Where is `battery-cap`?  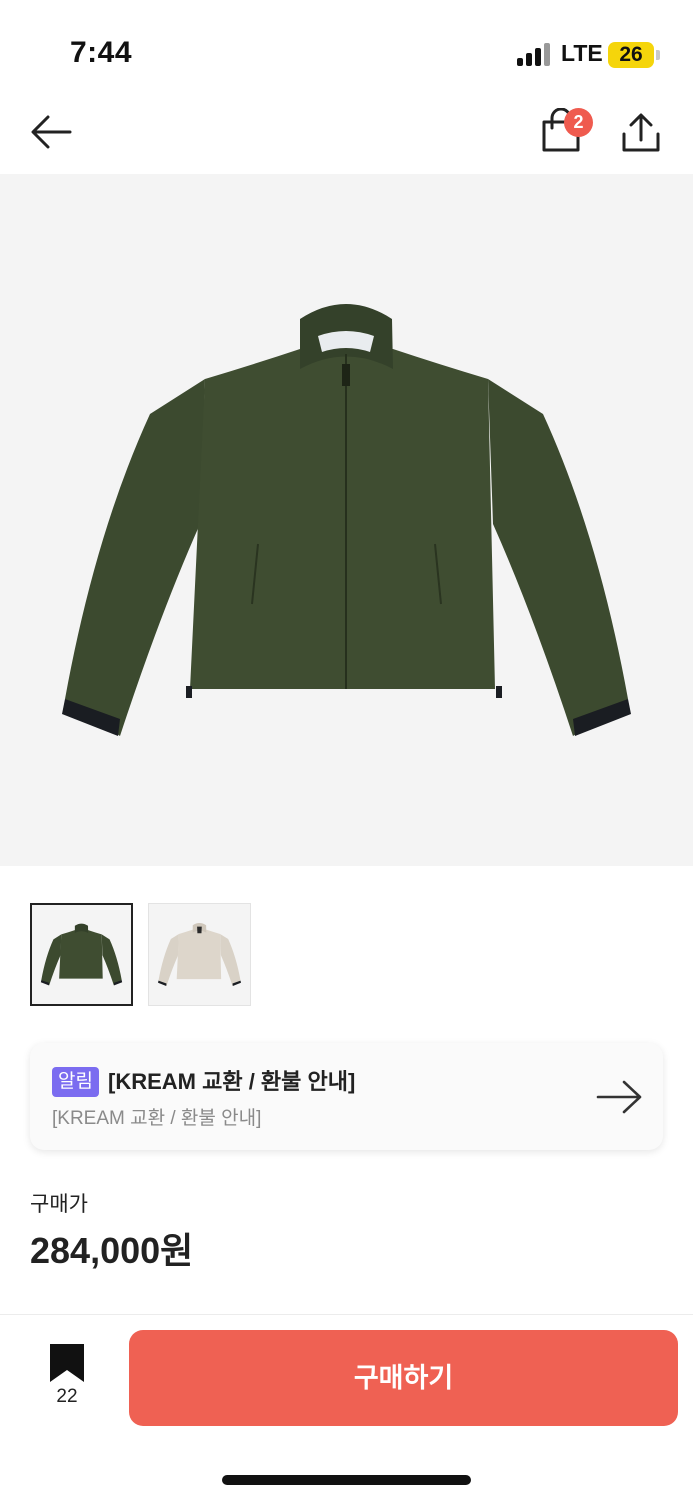
battery-cap is located at coordinates (658, 55).